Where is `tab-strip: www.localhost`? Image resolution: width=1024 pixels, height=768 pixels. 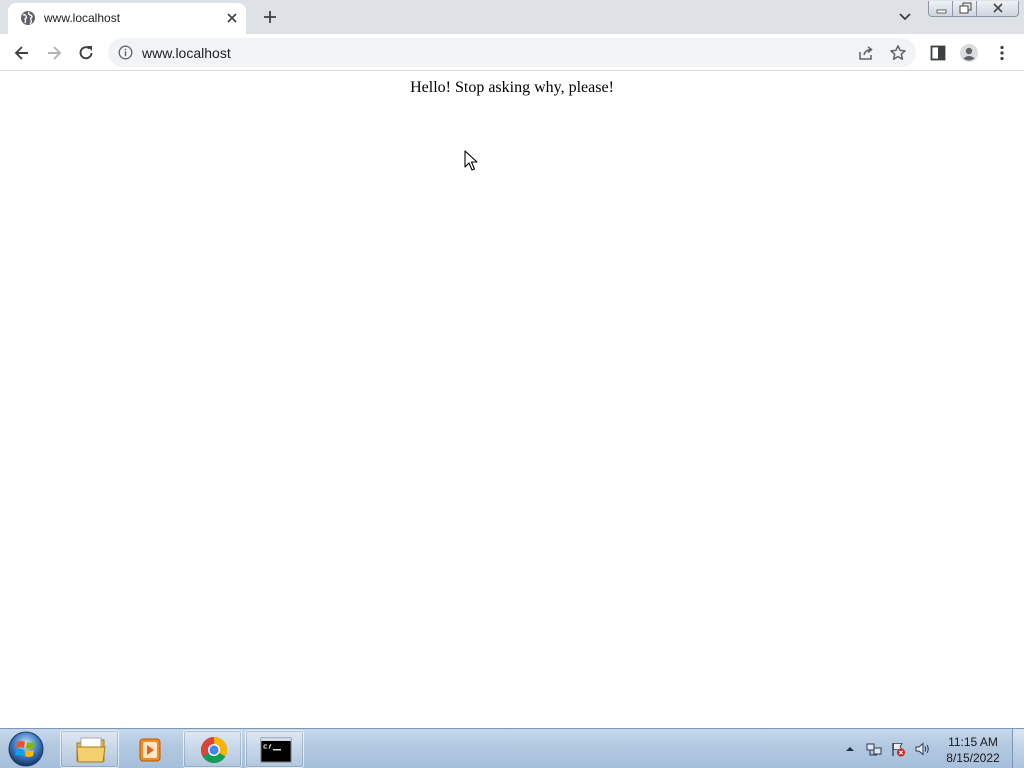 tab-strip: www.localhost is located at coordinates (512, 17).